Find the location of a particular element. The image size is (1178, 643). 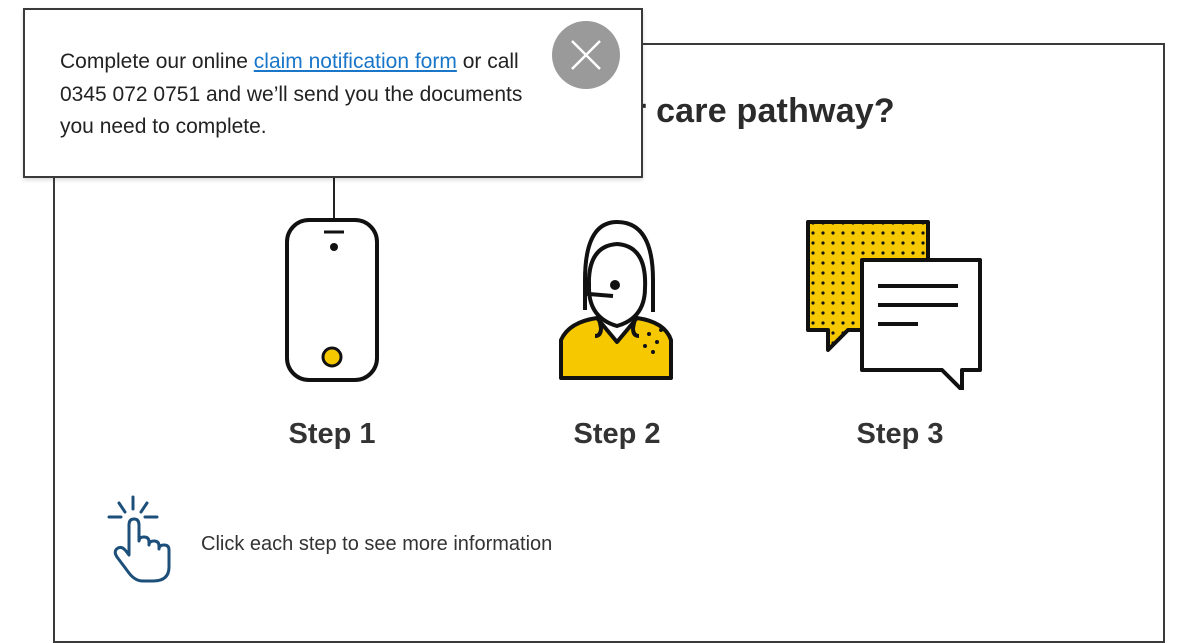

step-3-button: Step 3 is located at coordinates (900, 335).